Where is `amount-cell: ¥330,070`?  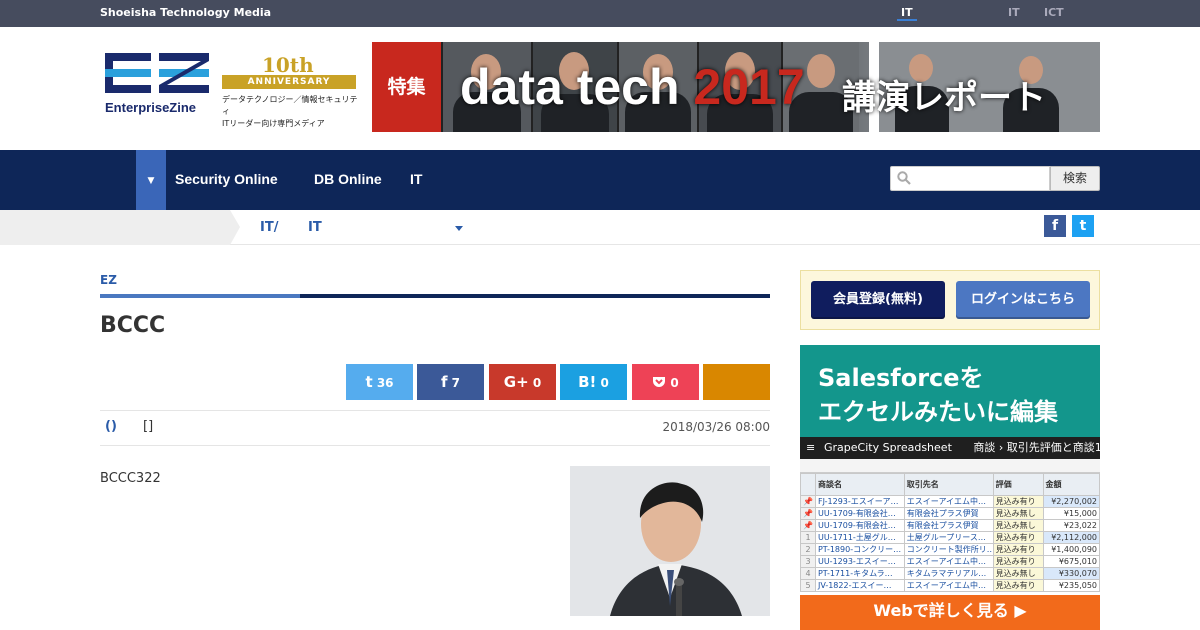 amount-cell: ¥330,070 is located at coordinates (1071, 573).